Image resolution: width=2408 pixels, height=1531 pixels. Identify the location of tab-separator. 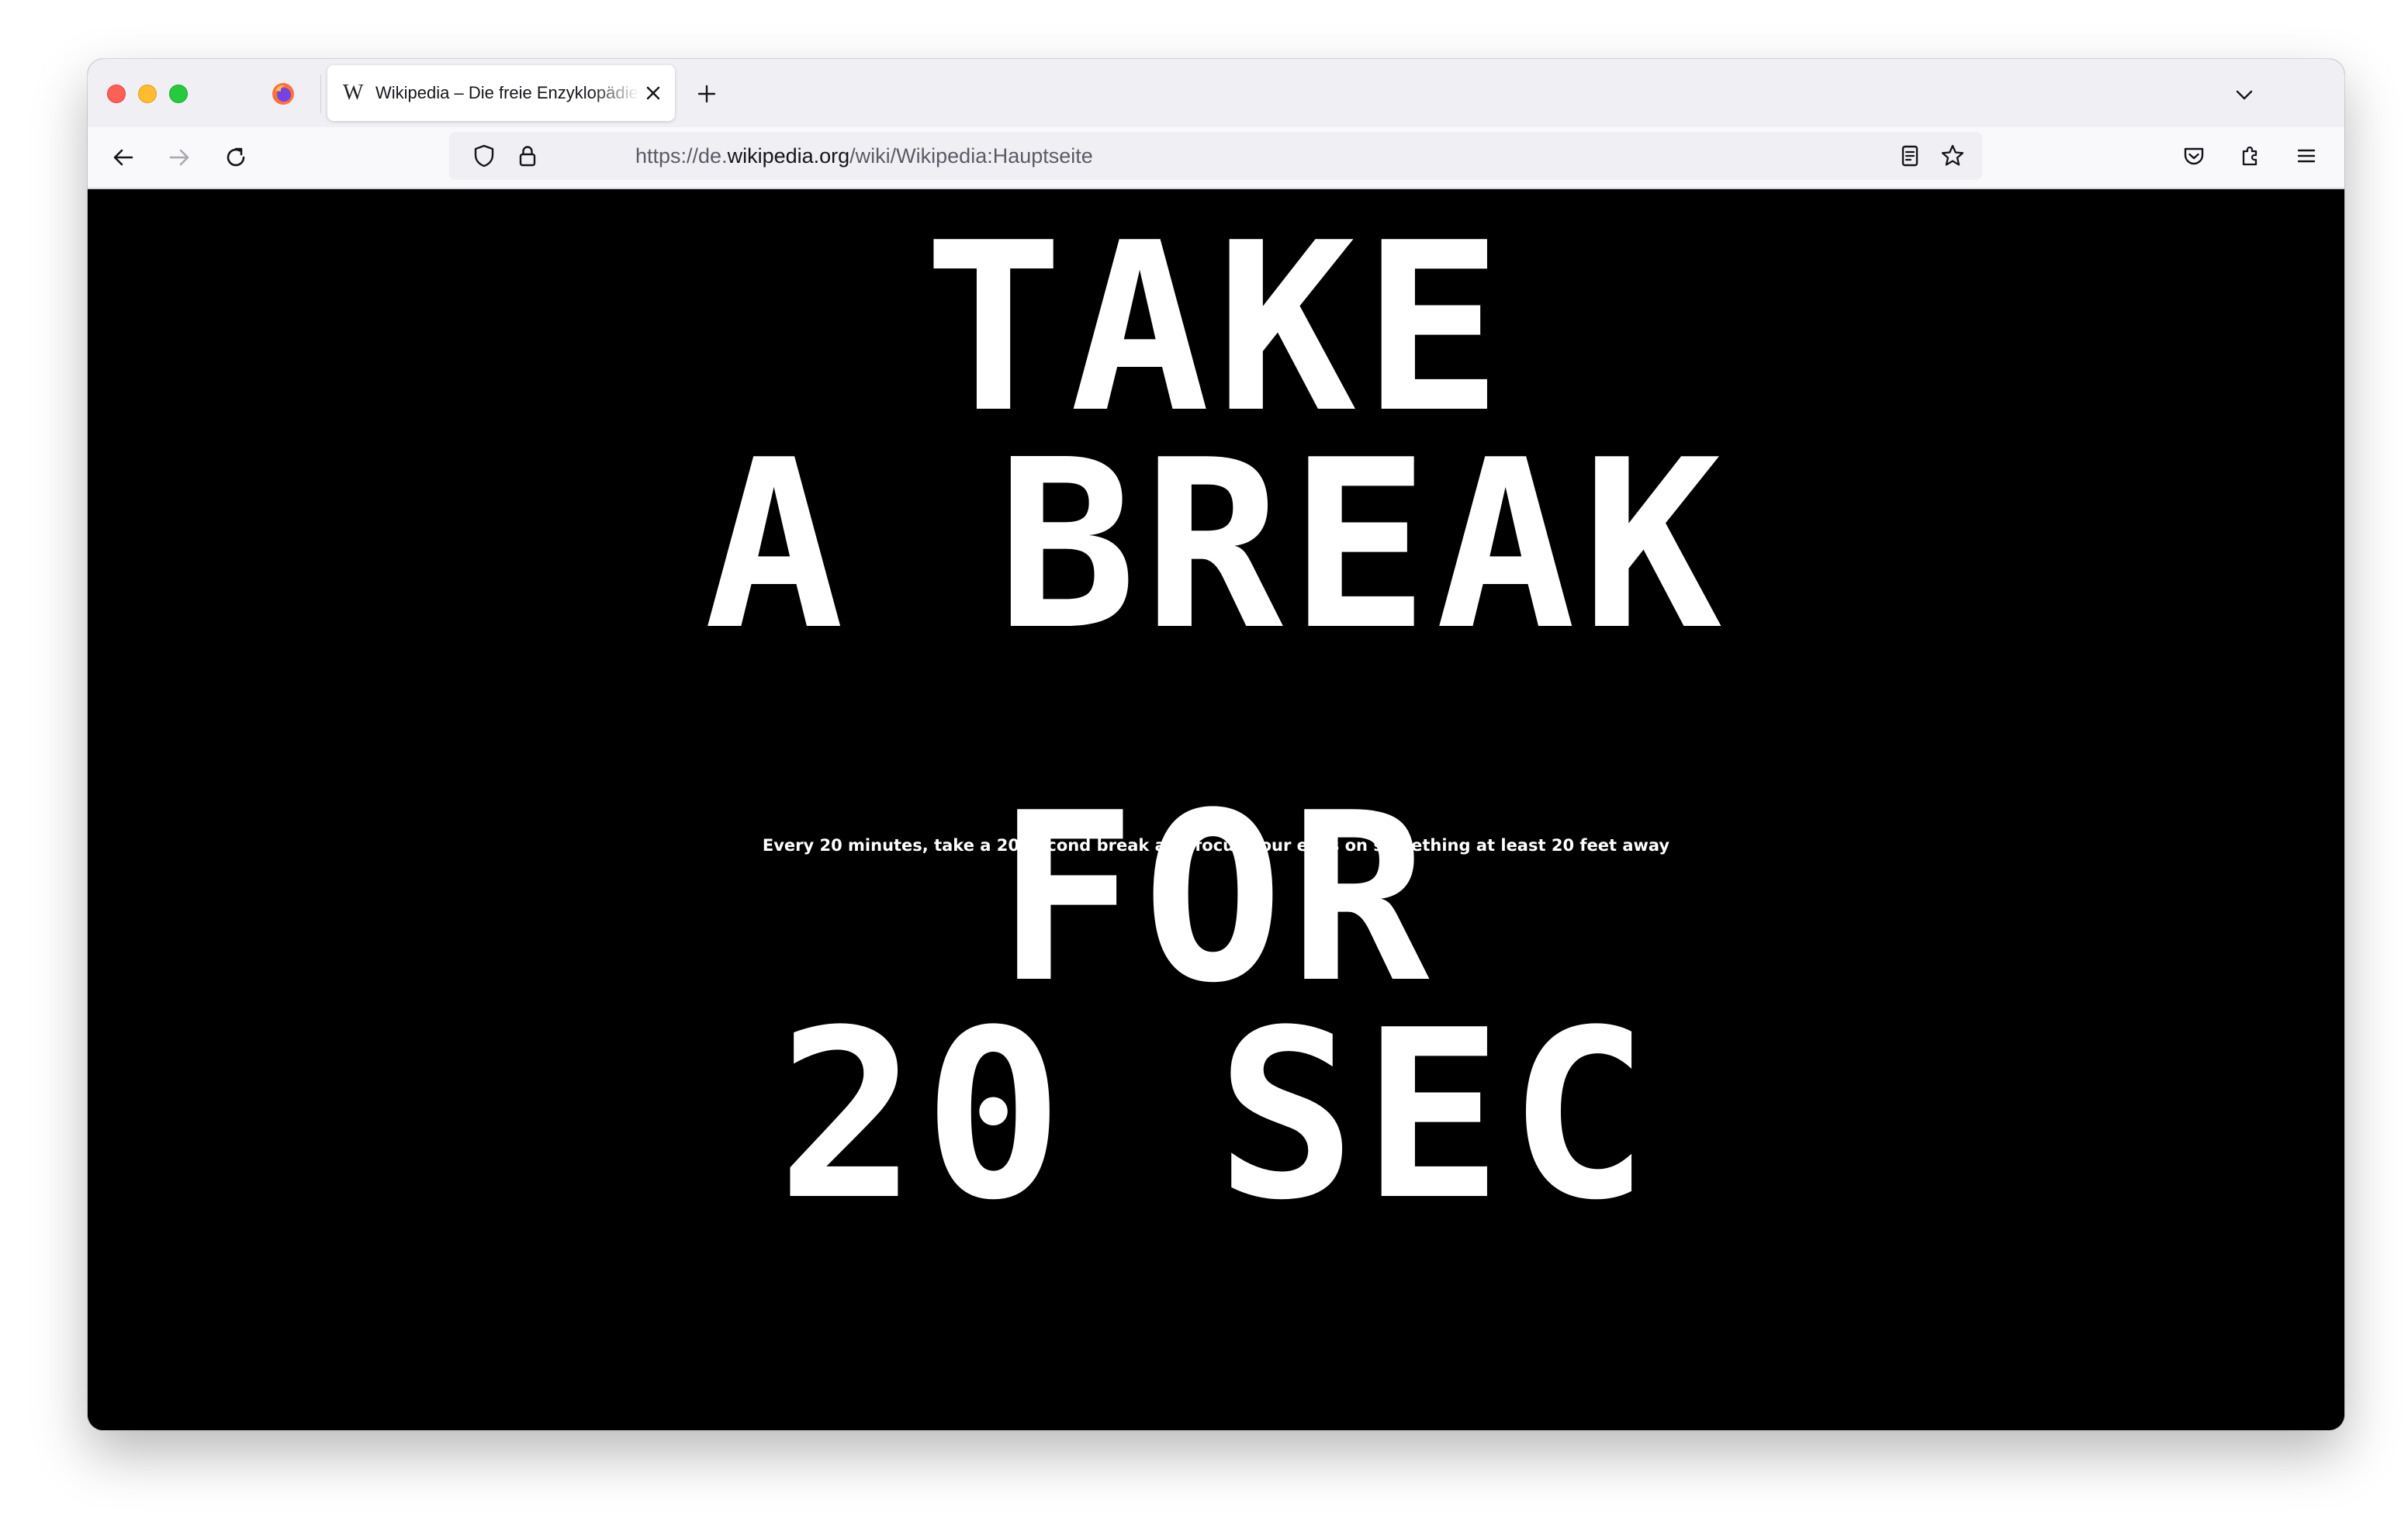
(320, 93).